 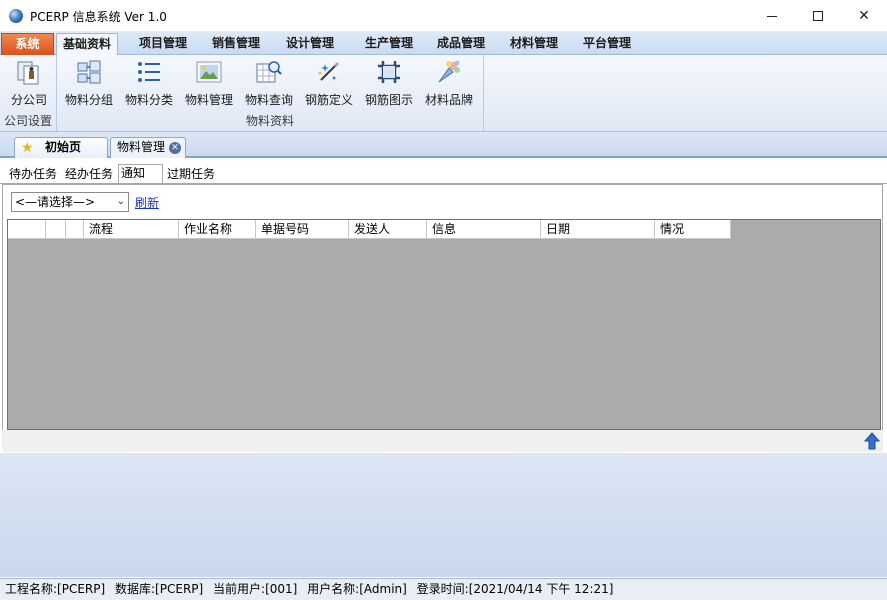 I want to click on material-category-icon, so click(x=149, y=72).